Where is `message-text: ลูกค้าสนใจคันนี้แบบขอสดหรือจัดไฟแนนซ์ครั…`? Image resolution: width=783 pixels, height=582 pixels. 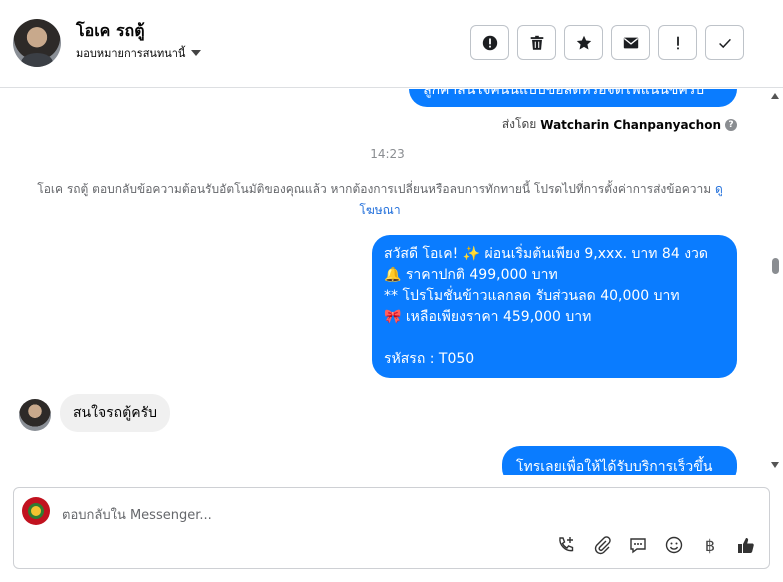
message-text: ลูกค้าสนใจคันนี้แบบขอสดหรือจัดไฟแนนซ์ครั… is located at coordinates (564, 93).